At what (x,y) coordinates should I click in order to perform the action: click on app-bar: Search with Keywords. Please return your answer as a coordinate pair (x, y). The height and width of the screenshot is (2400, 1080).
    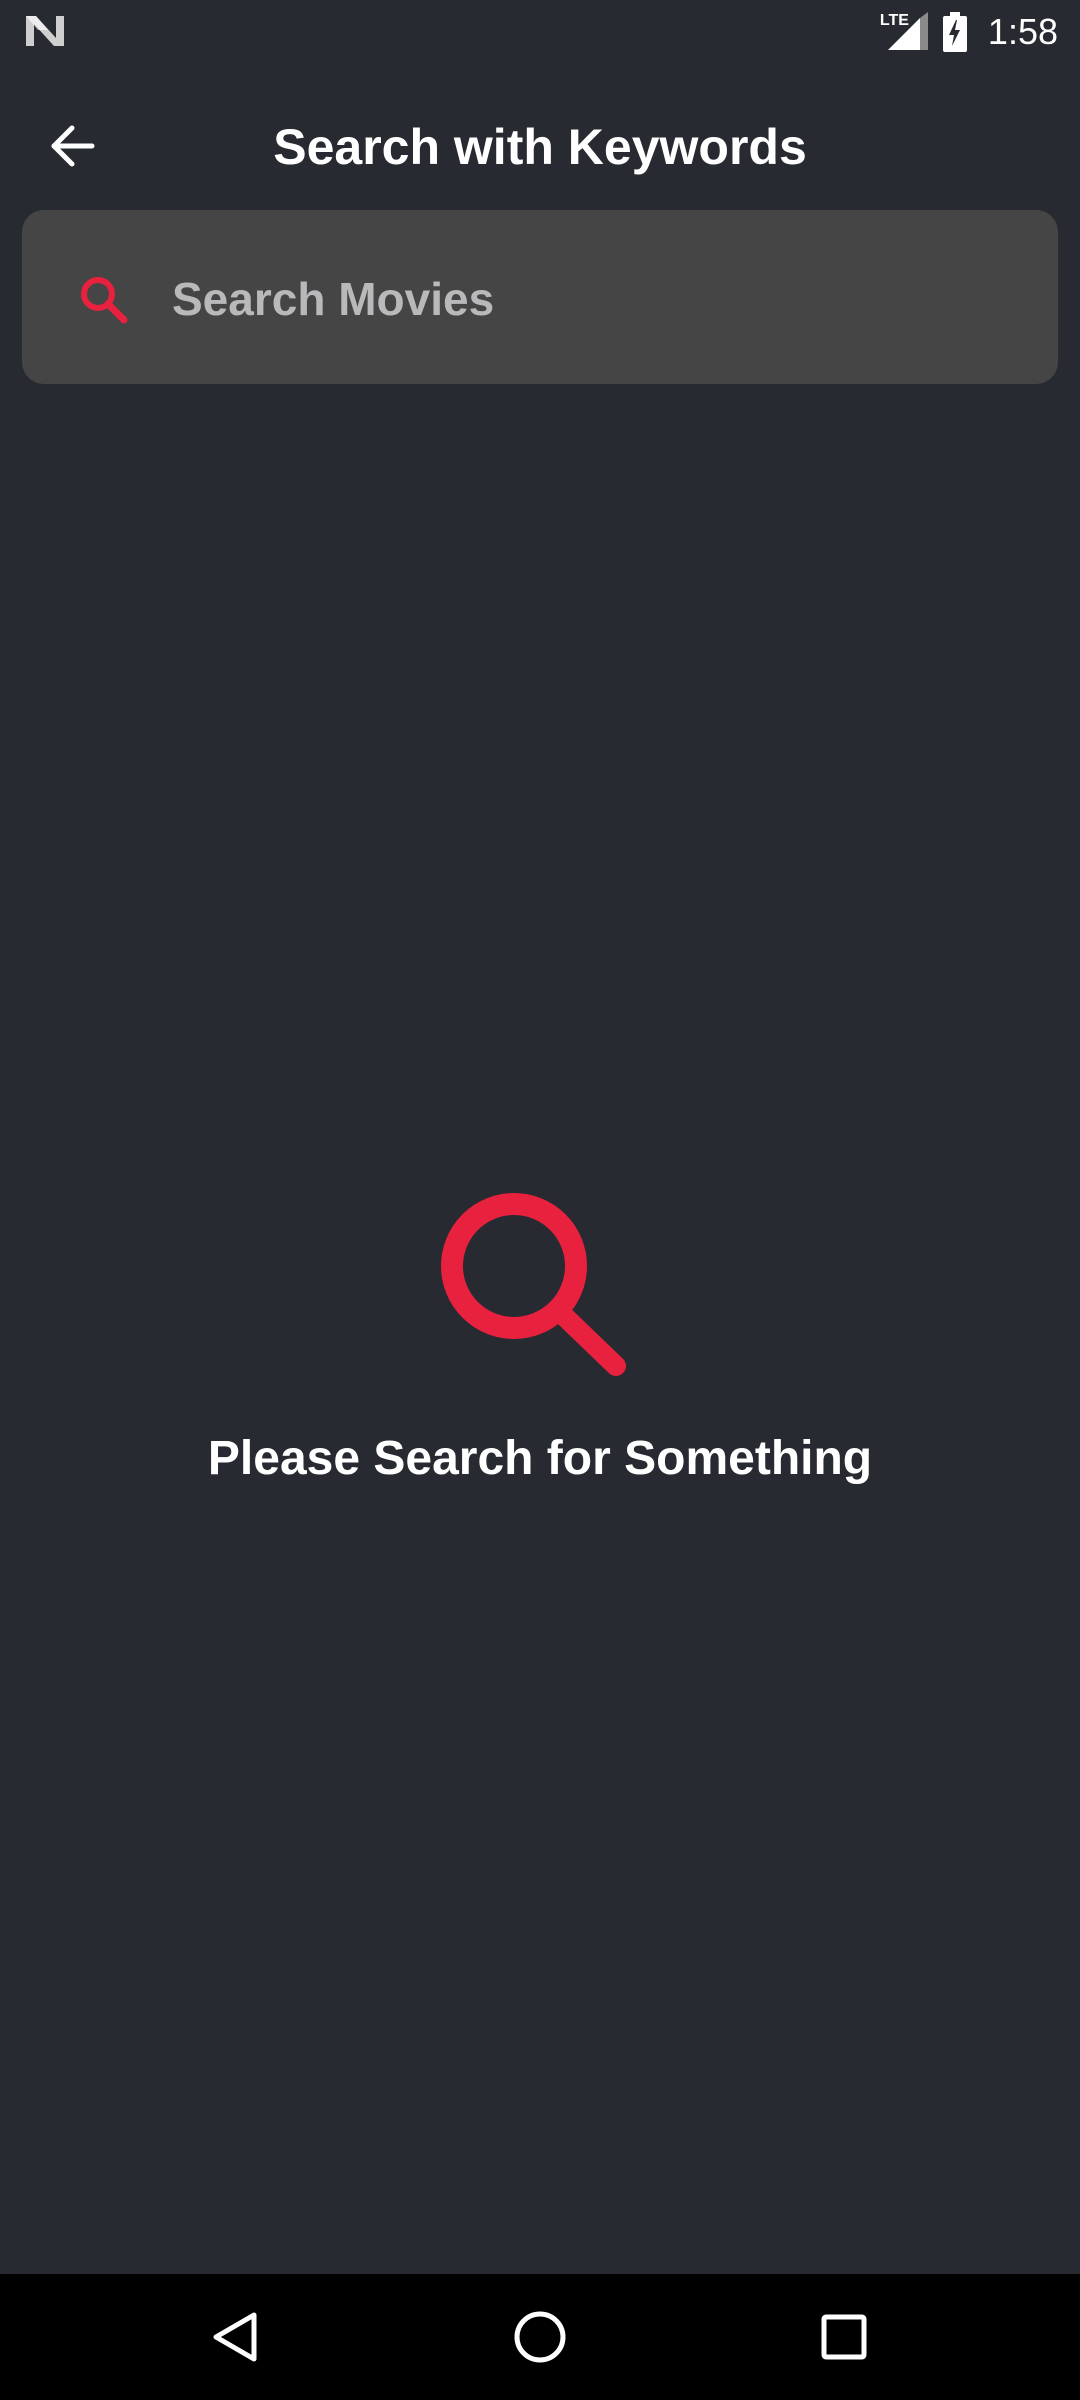
    Looking at the image, I should click on (540, 137).